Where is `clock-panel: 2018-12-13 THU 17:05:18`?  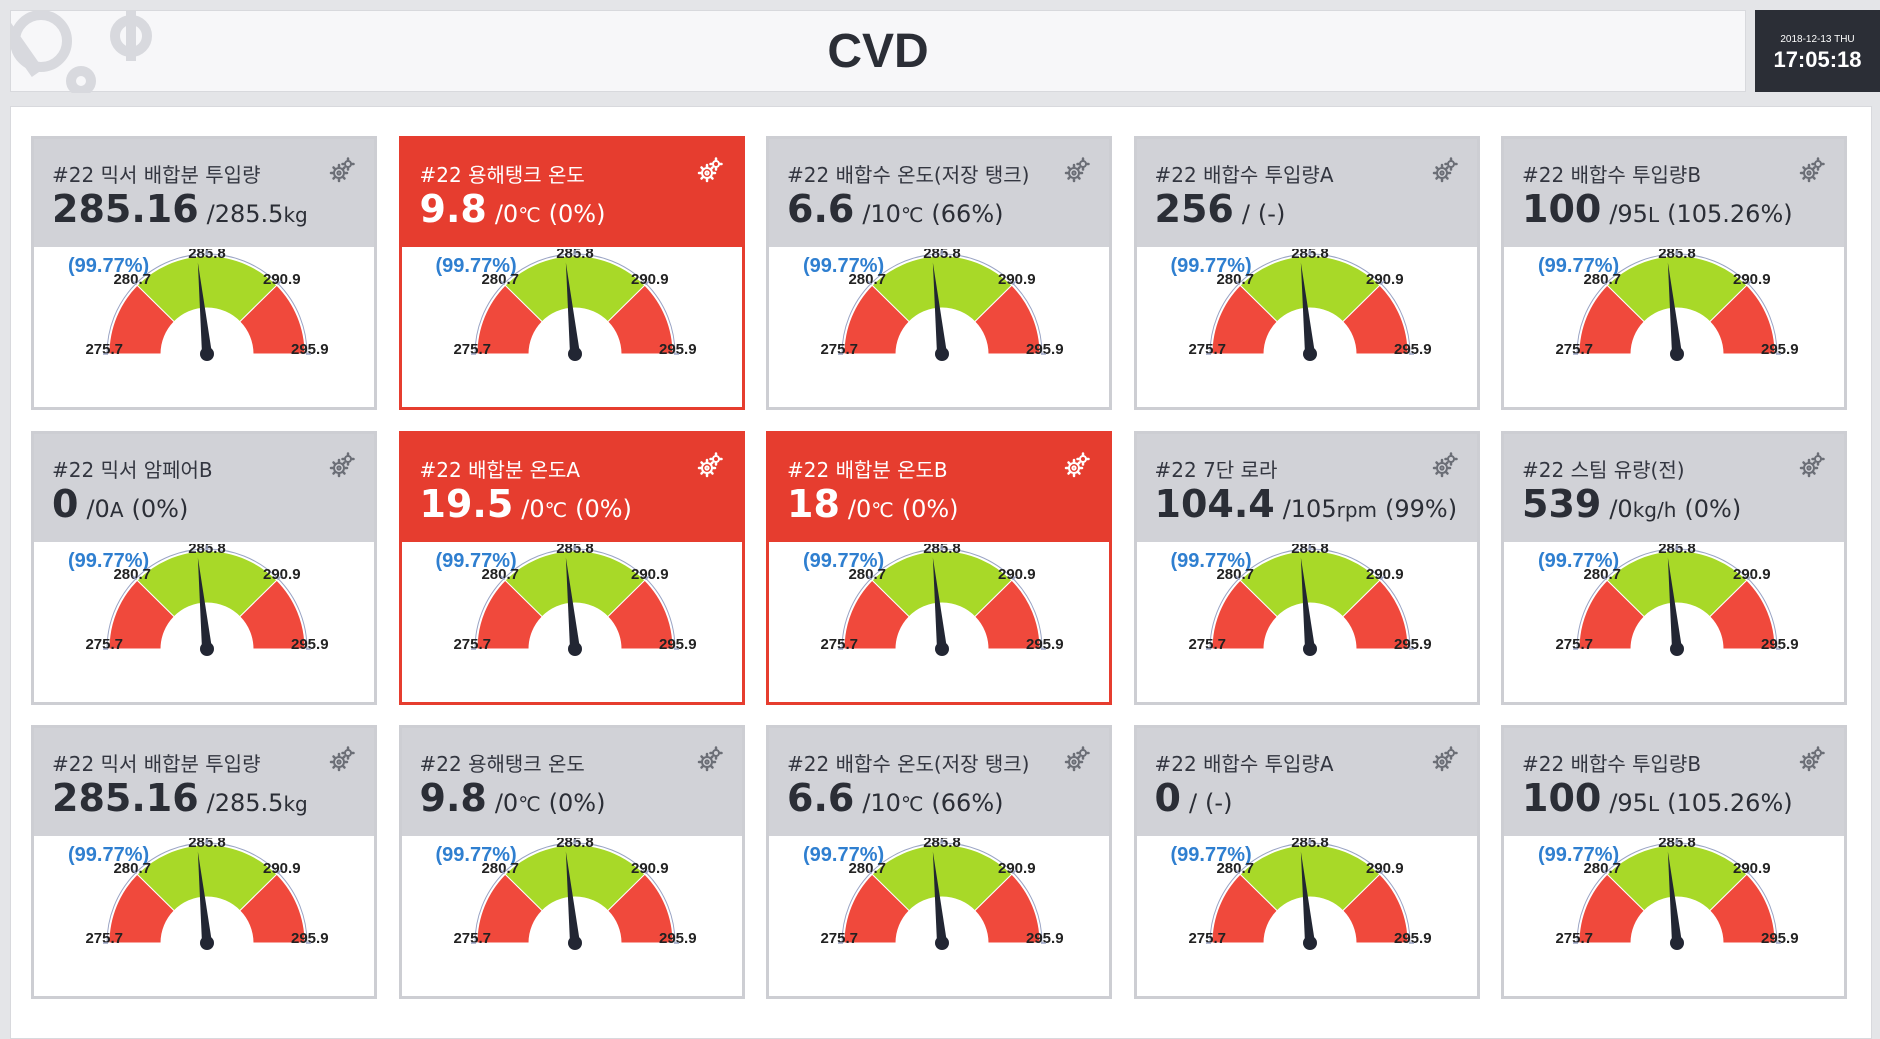 clock-panel: 2018-12-13 THU 17:05:18 is located at coordinates (1817, 51).